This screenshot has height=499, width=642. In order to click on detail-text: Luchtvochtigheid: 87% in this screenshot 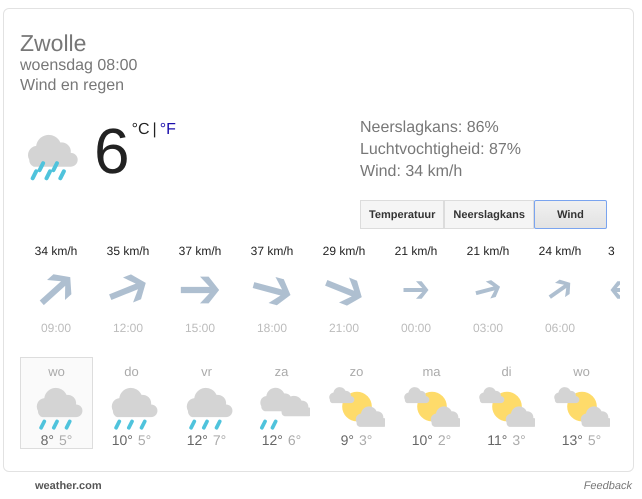, I will do `click(441, 150)`.